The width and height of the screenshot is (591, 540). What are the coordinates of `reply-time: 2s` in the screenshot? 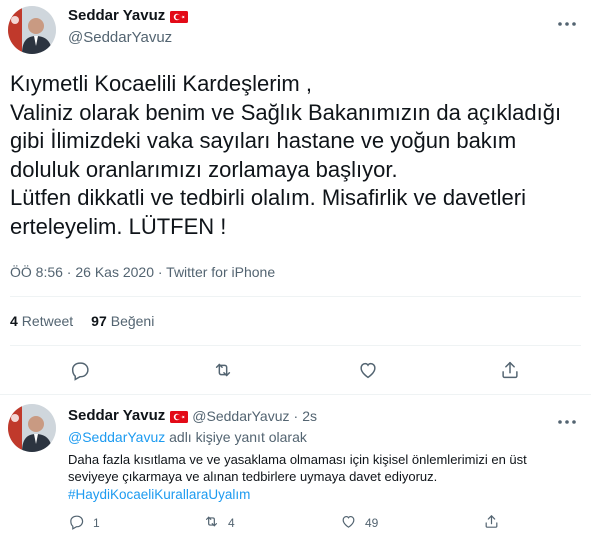 It's located at (309, 416).